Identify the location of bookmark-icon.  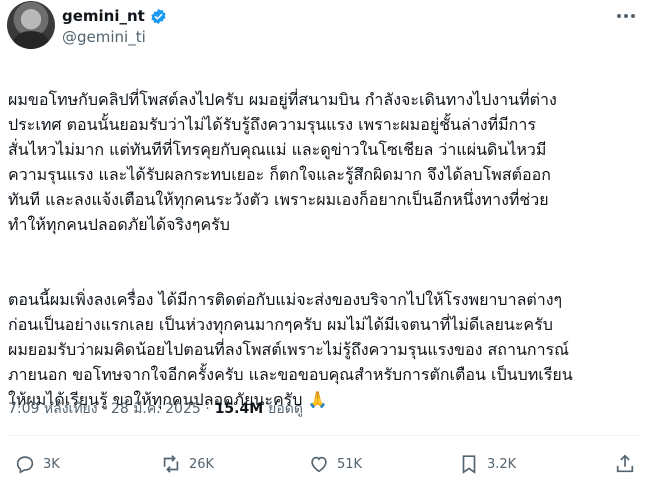
(469, 464).